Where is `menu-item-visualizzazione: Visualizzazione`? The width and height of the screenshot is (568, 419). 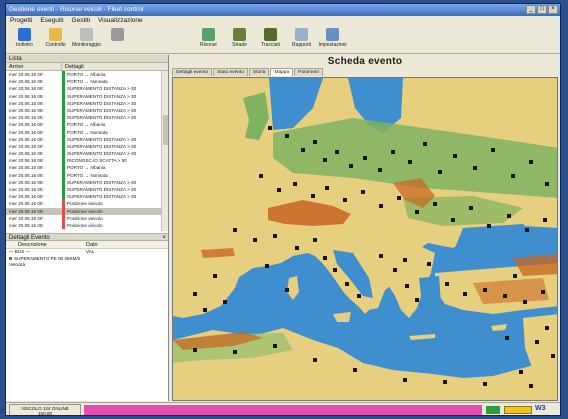
menu-item-visualizzazione: Visualizzazione is located at coordinates (120, 21).